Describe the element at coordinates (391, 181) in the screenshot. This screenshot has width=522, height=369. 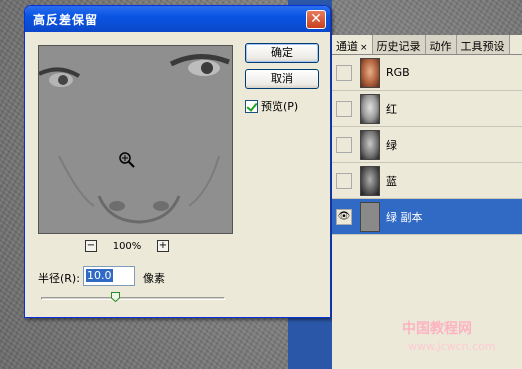
I see `channel-label: 蓝` at that location.